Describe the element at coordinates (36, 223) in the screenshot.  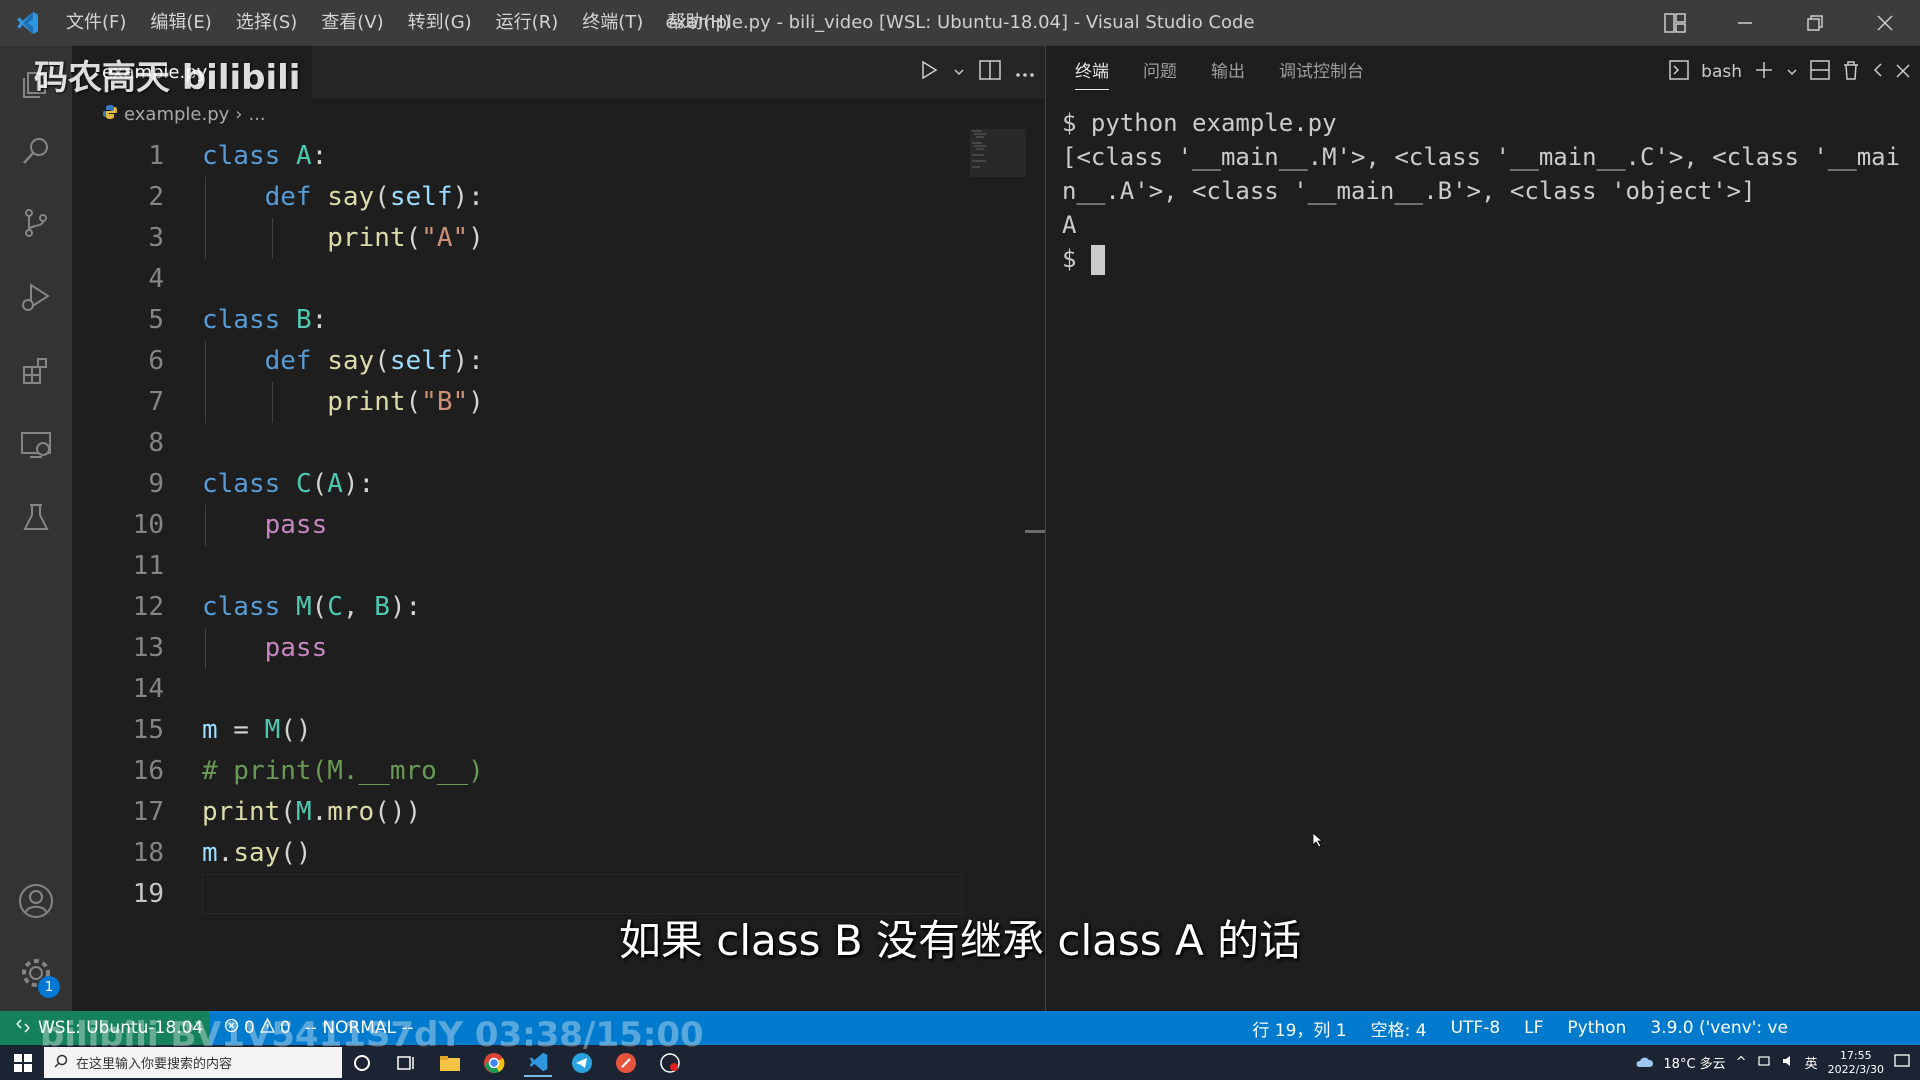
I see `source-control-icon` at that location.